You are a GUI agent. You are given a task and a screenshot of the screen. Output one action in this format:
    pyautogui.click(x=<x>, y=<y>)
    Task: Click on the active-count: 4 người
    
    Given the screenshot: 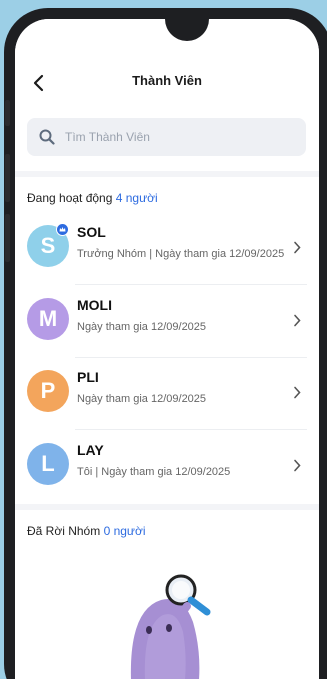 What is the action you would take?
    pyautogui.click(x=136, y=198)
    